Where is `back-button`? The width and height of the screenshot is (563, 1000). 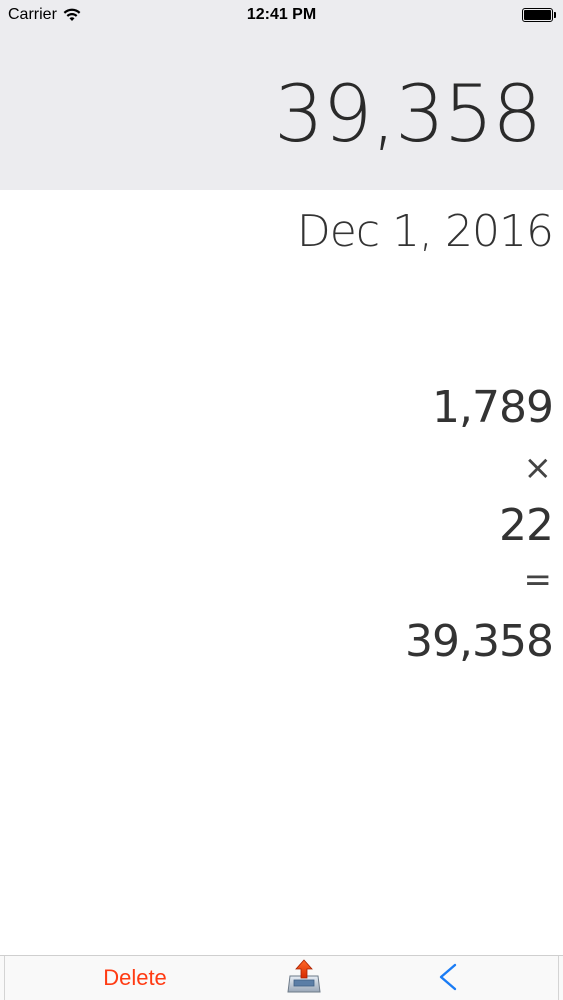
back-button is located at coordinates (447, 978).